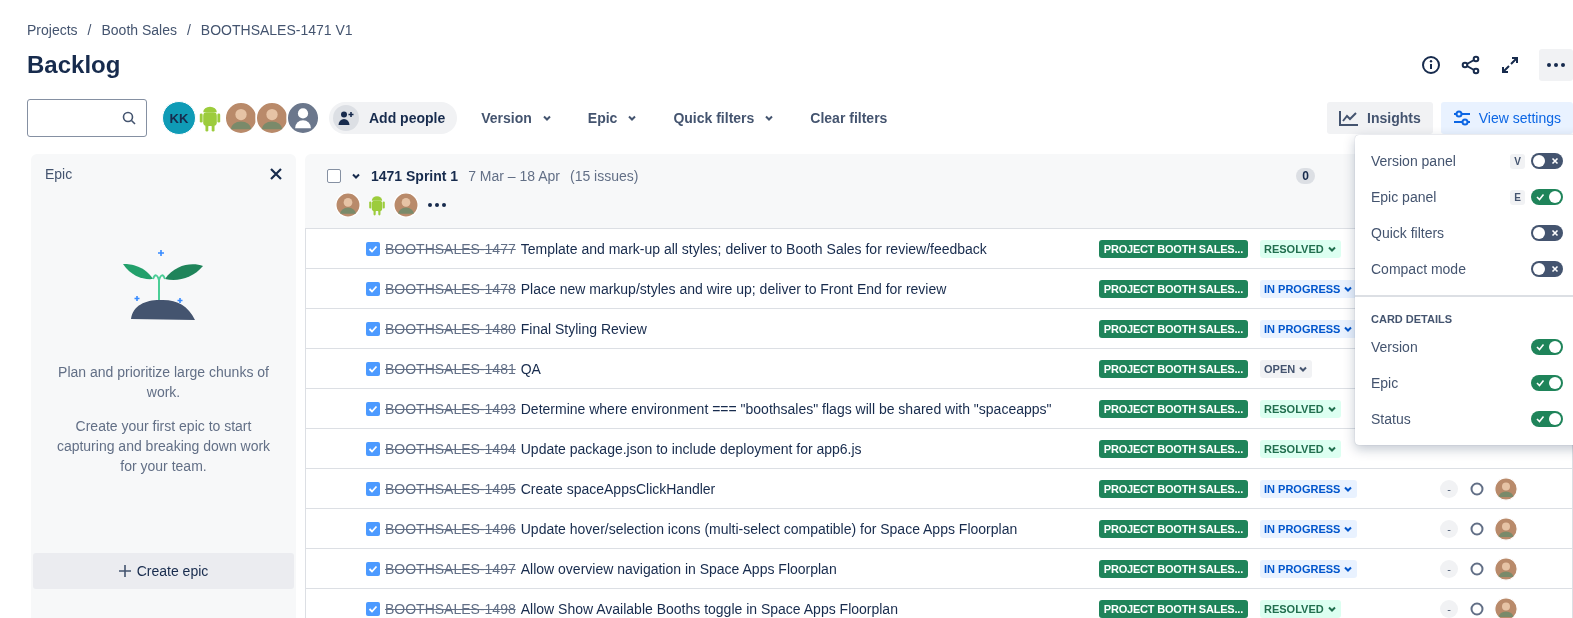 The height and width of the screenshot is (618, 1573). What do you see at coordinates (734, 288) in the screenshot?
I see `issue-summary: Place new markup/styles and wire up; deliver to Front End for review` at bounding box center [734, 288].